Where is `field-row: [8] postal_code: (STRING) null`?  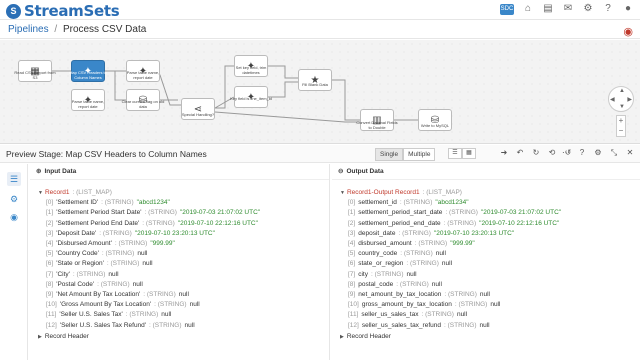
field-row: [8] postal_code: (STRING) null is located at coordinates (450, 285).